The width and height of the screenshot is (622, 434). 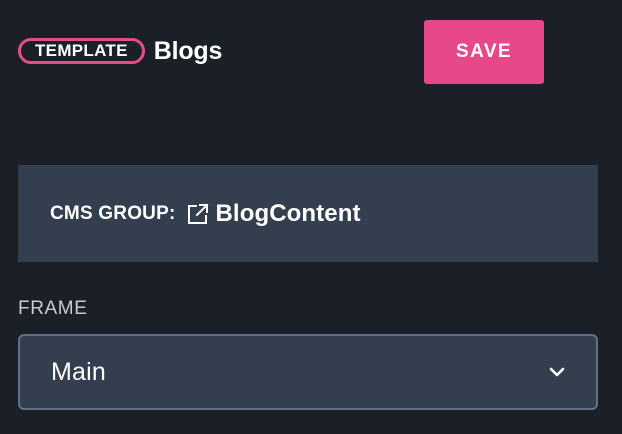 I want to click on template-badge-label: TEMPLATE, so click(x=81, y=50).